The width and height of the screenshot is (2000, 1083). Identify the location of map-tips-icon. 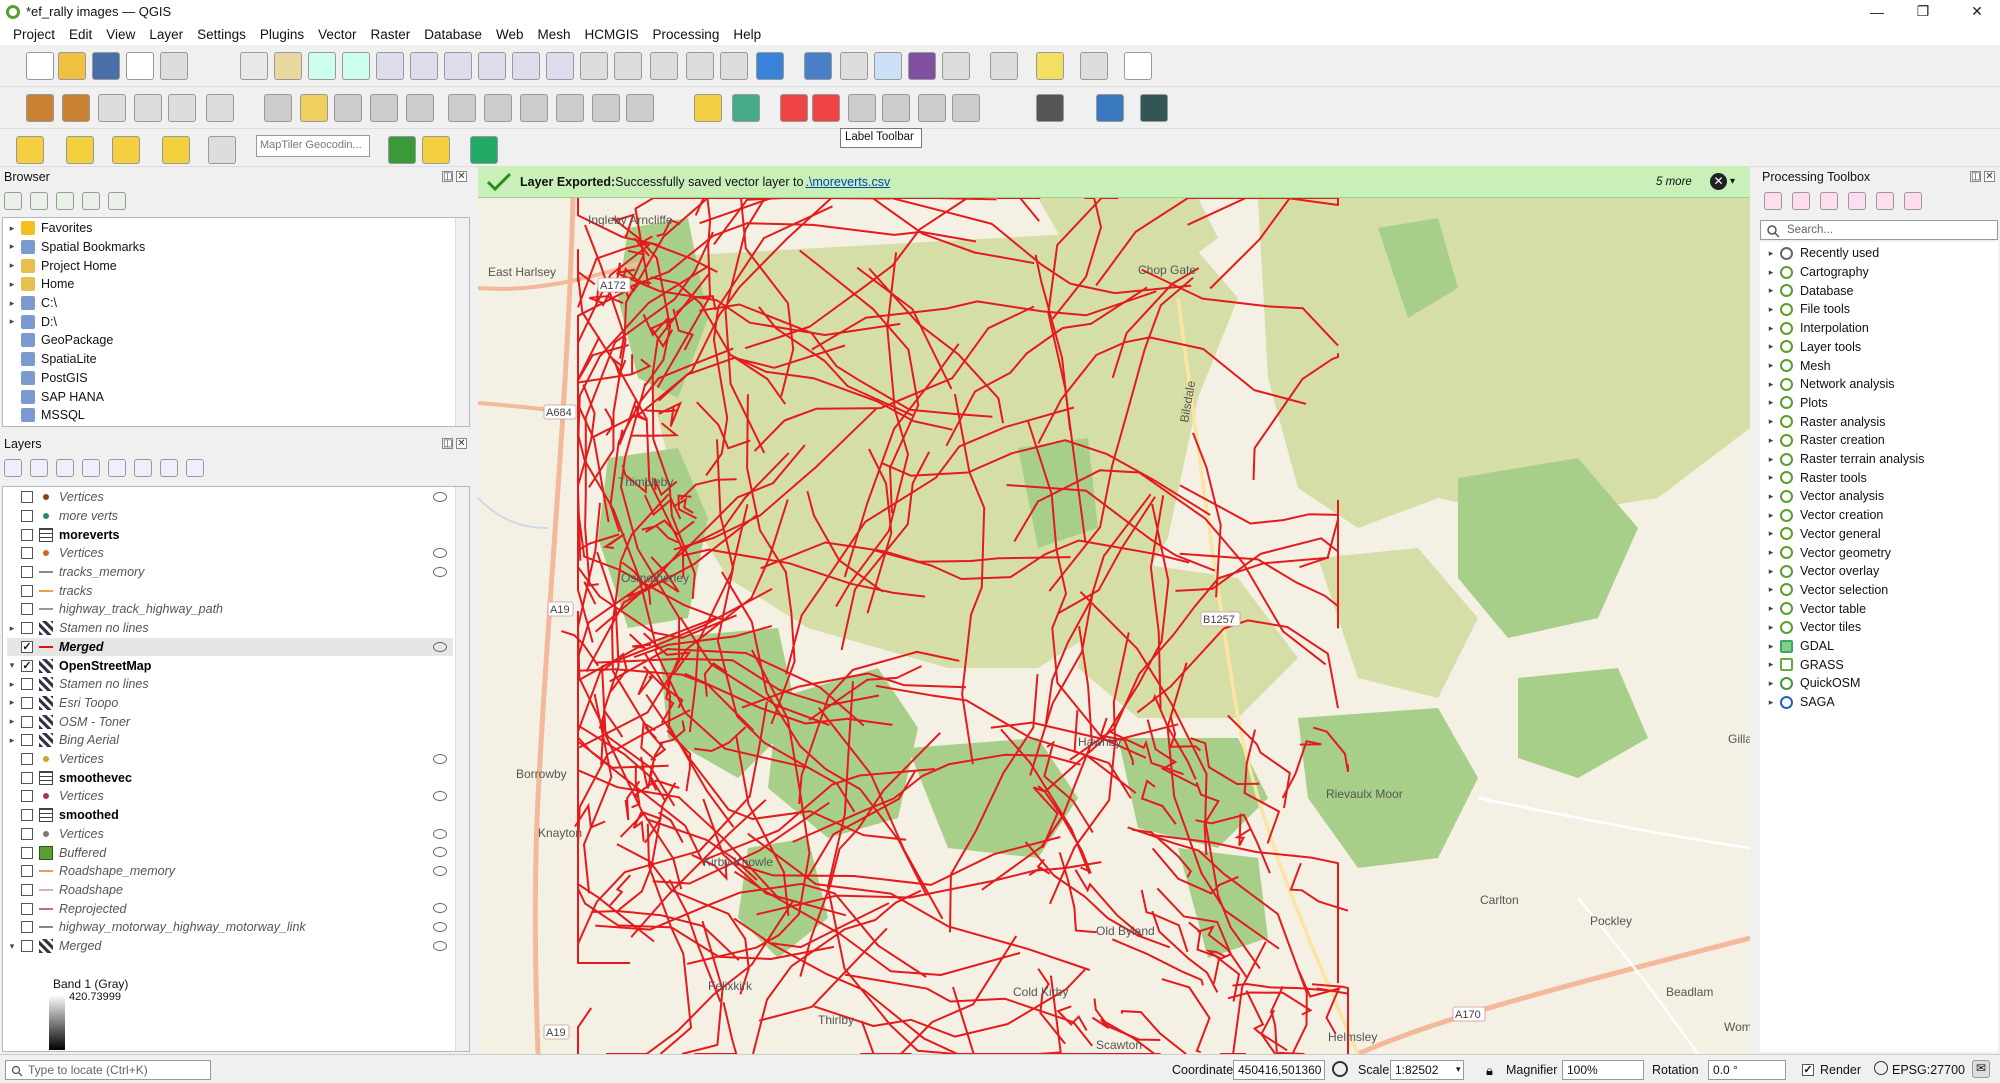
(1050, 66).